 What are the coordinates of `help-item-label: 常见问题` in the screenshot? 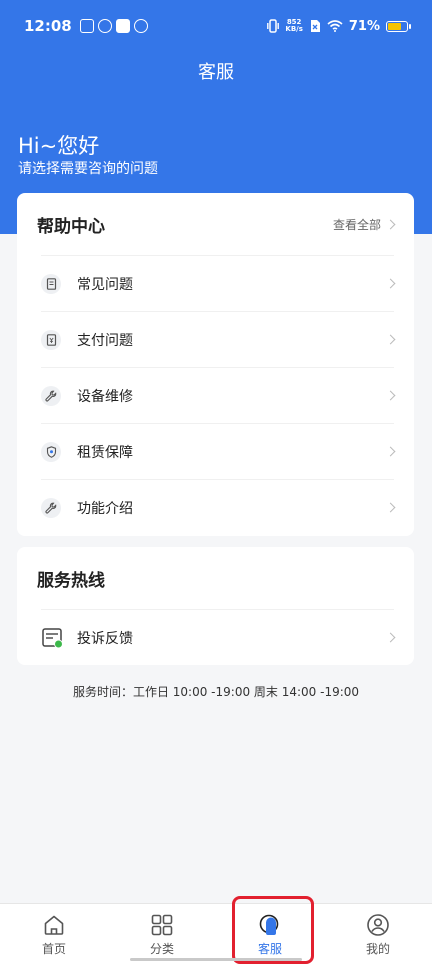 It's located at (105, 284).